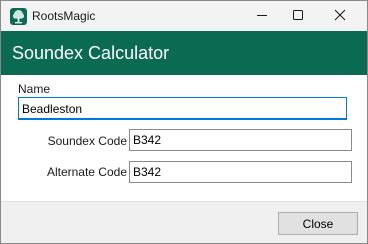  I want to click on alternate-code-field, so click(240, 172).